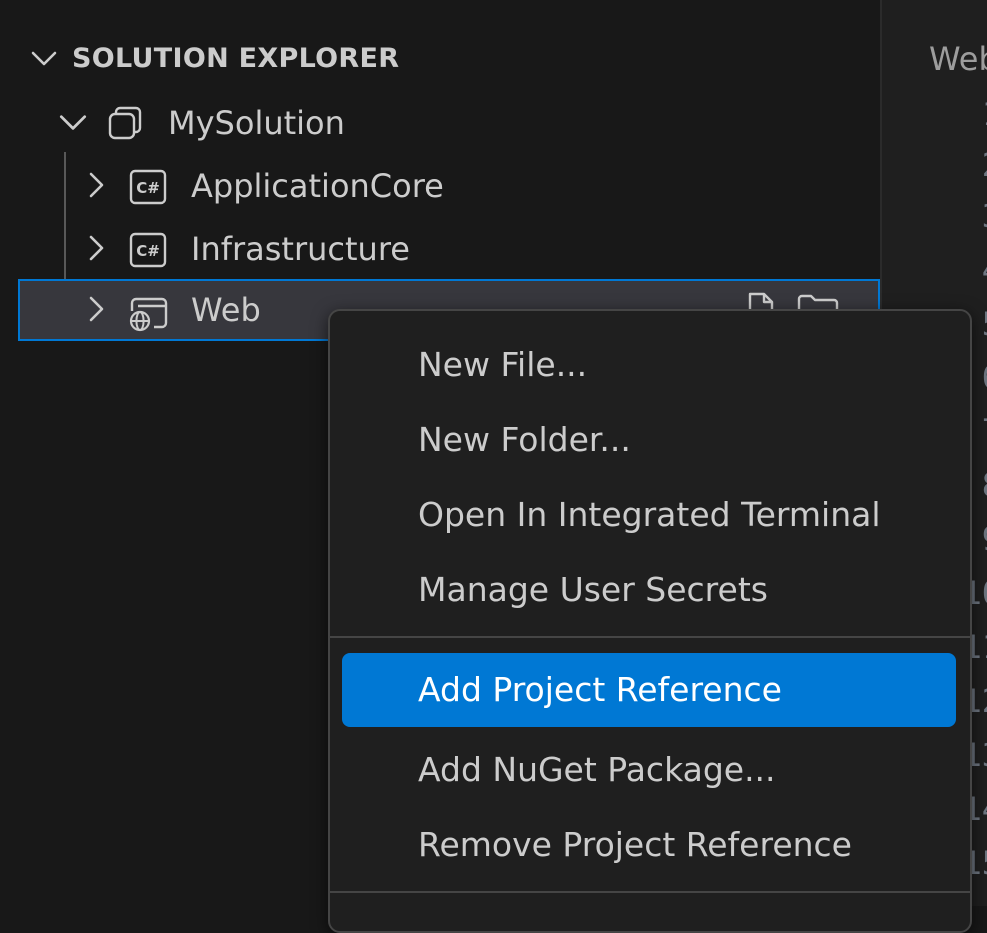 Image resolution: width=987 pixels, height=933 pixels. Describe the element at coordinates (226, 310) in the screenshot. I see `project-label: Web` at that location.